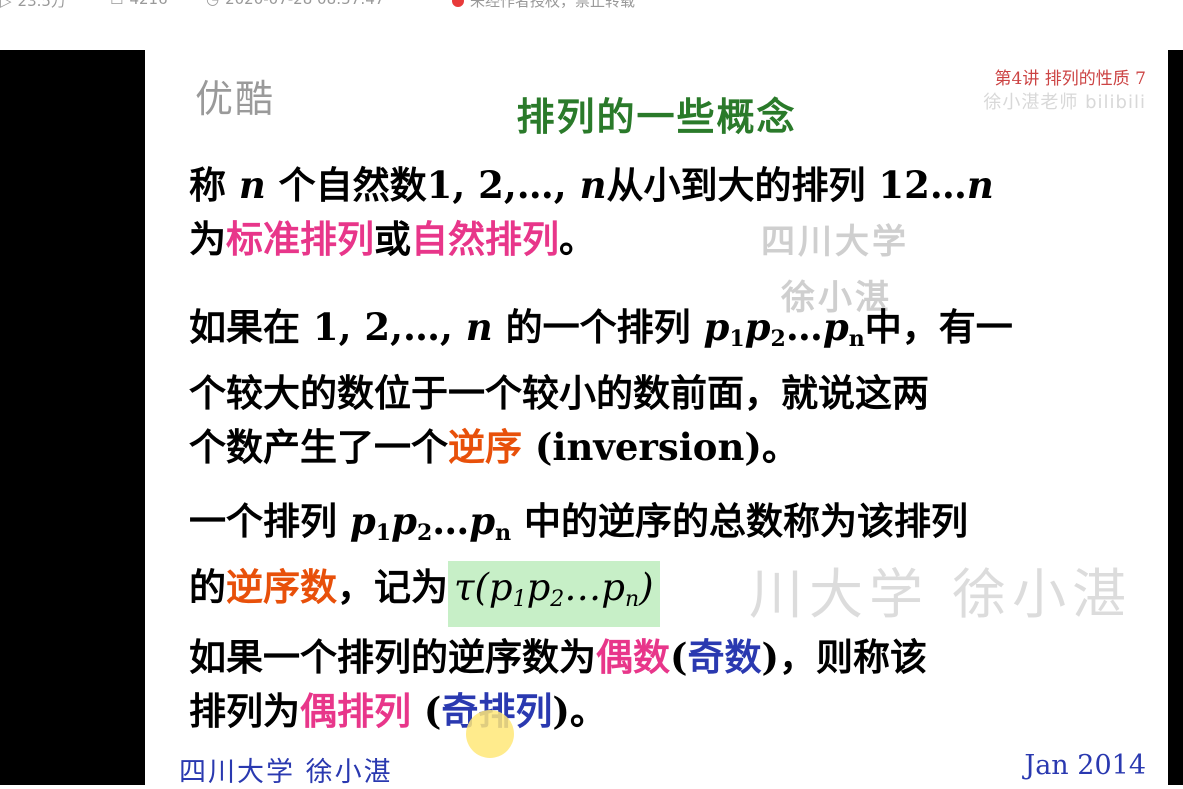  Describe the element at coordinates (1085, 765) in the screenshot. I see `slide-footer-date: Jan 2014` at that location.